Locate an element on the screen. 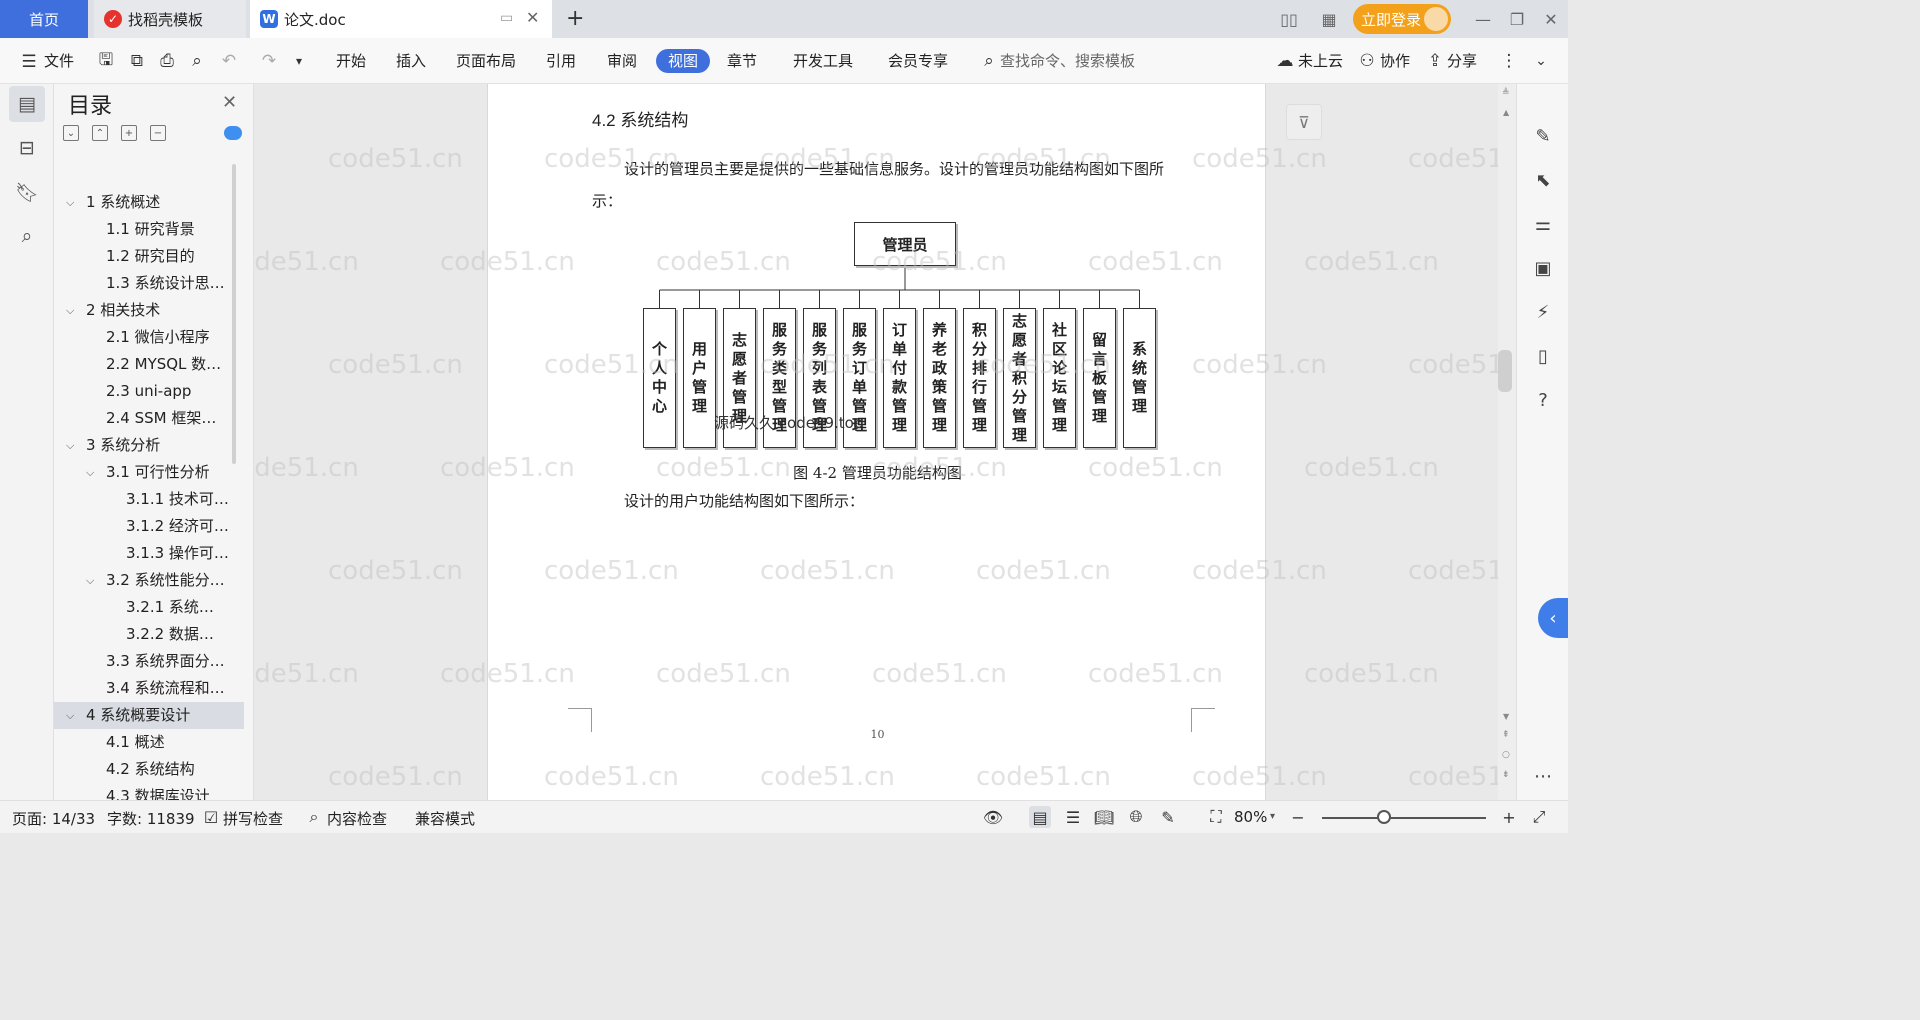 The width and height of the screenshot is (1920, 1020). tab-find-template: ✓ 找稻壳模板 is located at coordinates (170, 19).